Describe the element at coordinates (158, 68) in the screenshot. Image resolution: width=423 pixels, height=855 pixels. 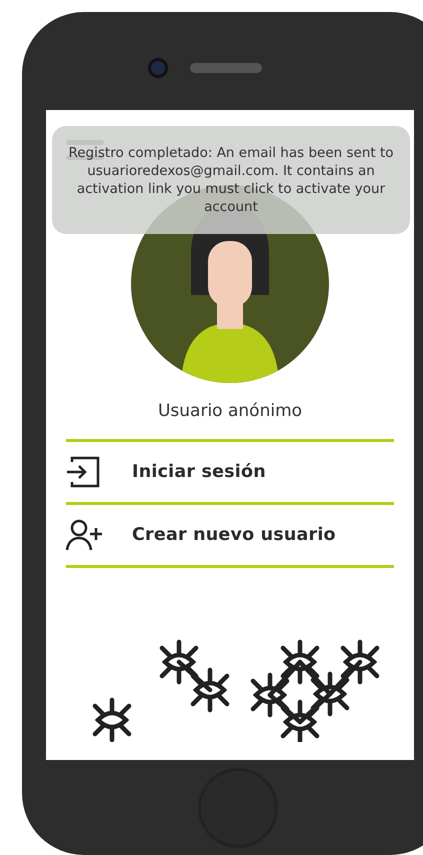
I see `camera-icon` at that location.